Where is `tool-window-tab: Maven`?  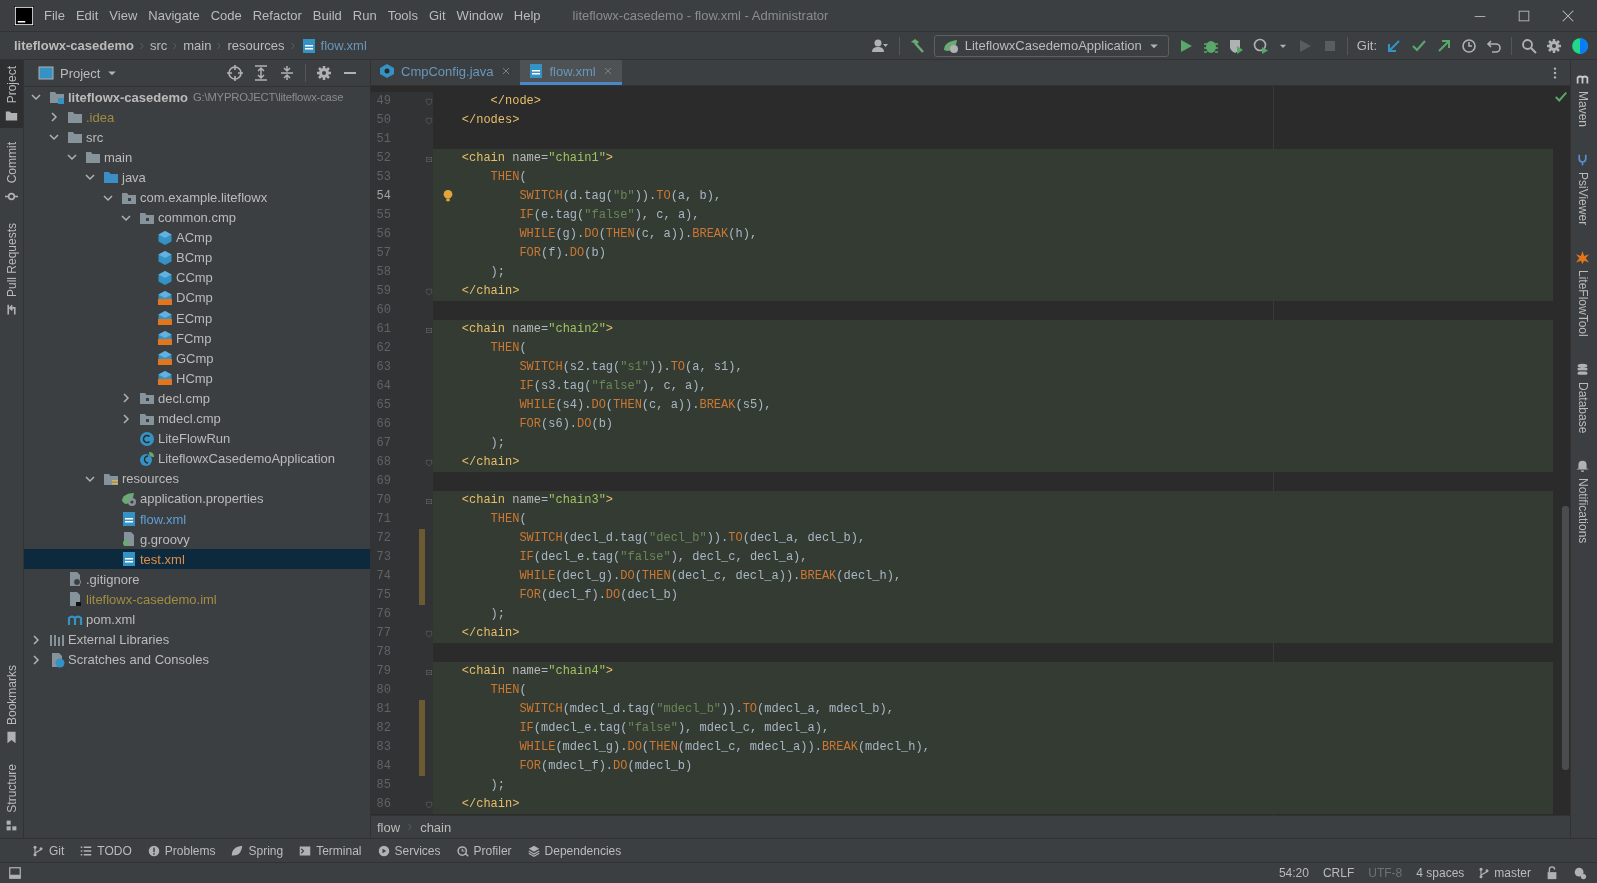
tool-window-tab: Maven is located at coordinates (1582, 100).